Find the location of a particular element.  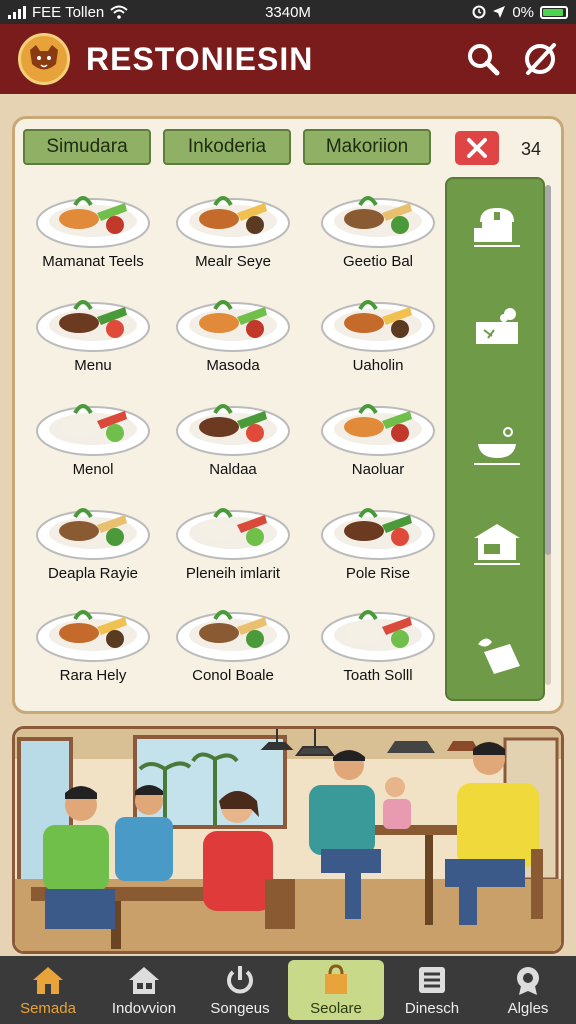

status-right: 0% is located at coordinates (520, 12).